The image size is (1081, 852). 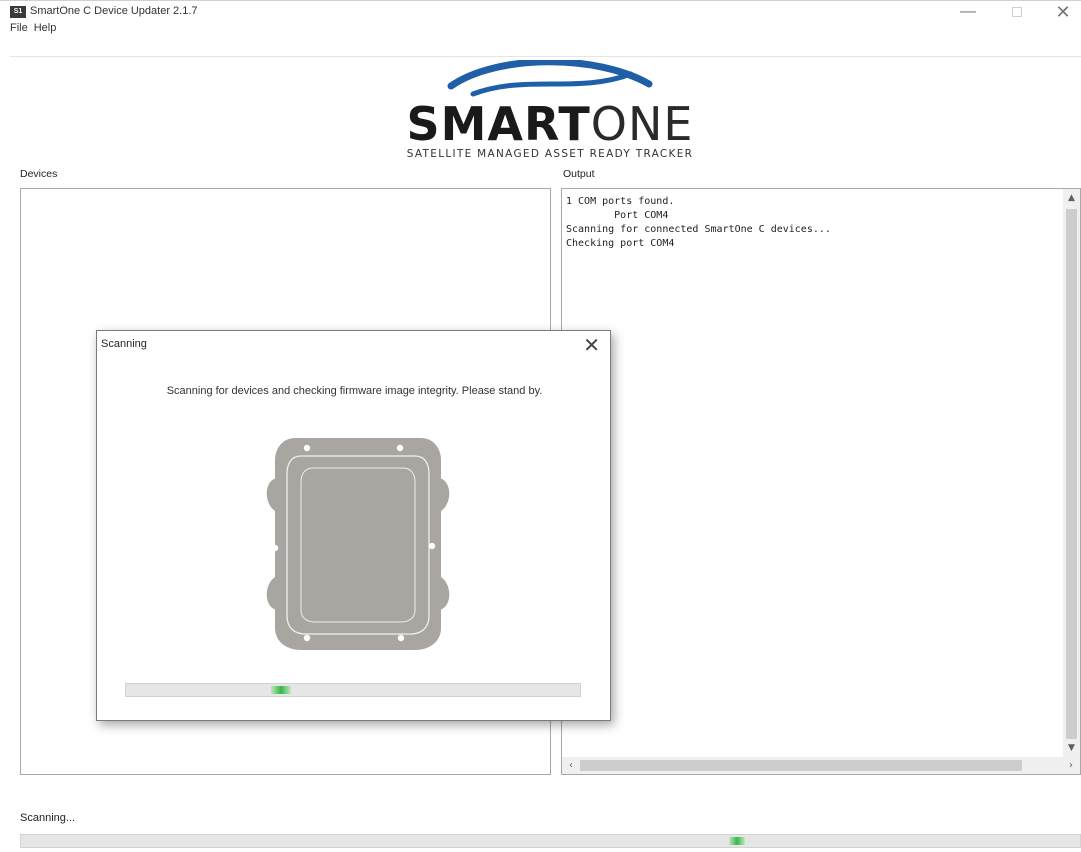 I want to click on close-button: ✕, so click(x=1060, y=12).